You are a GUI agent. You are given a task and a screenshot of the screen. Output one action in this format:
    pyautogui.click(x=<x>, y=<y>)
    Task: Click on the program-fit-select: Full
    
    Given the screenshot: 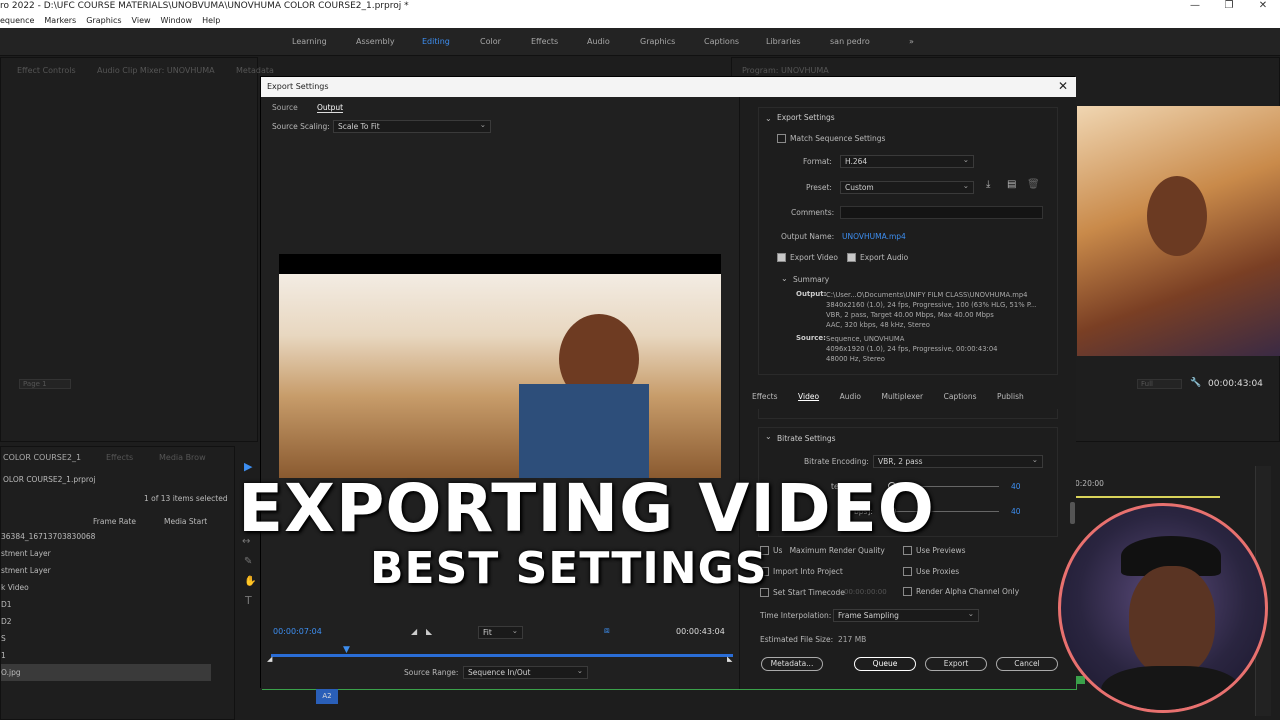 What is the action you would take?
    pyautogui.click(x=1159, y=384)
    